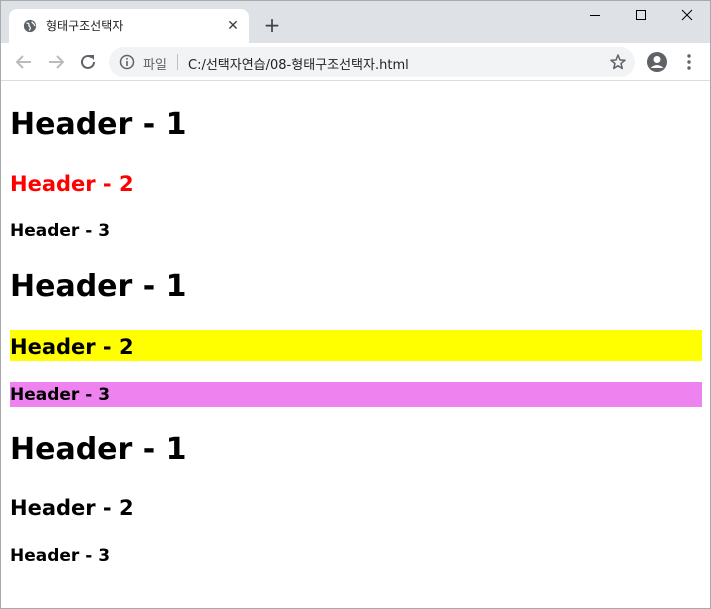 The width and height of the screenshot is (711, 609). I want to click on info-icon, so click(127, 62).